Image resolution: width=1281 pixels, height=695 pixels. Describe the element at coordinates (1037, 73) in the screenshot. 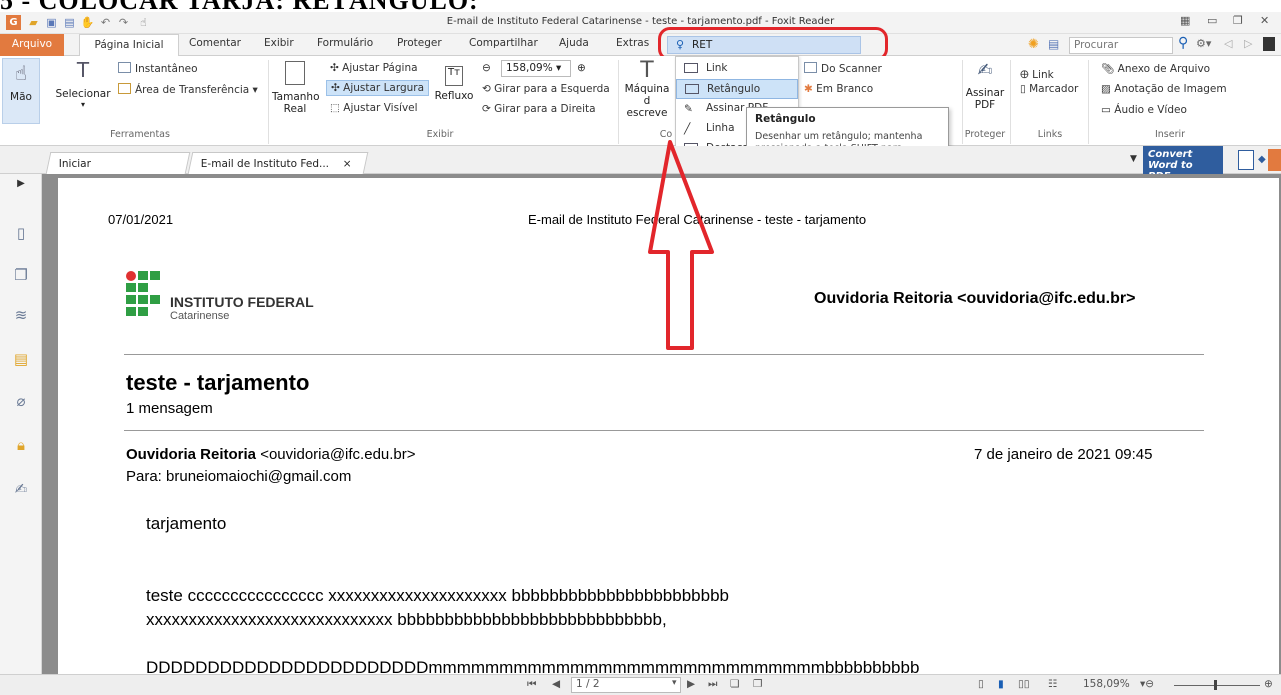

I see `link-button: 🜨 Link` at that location.